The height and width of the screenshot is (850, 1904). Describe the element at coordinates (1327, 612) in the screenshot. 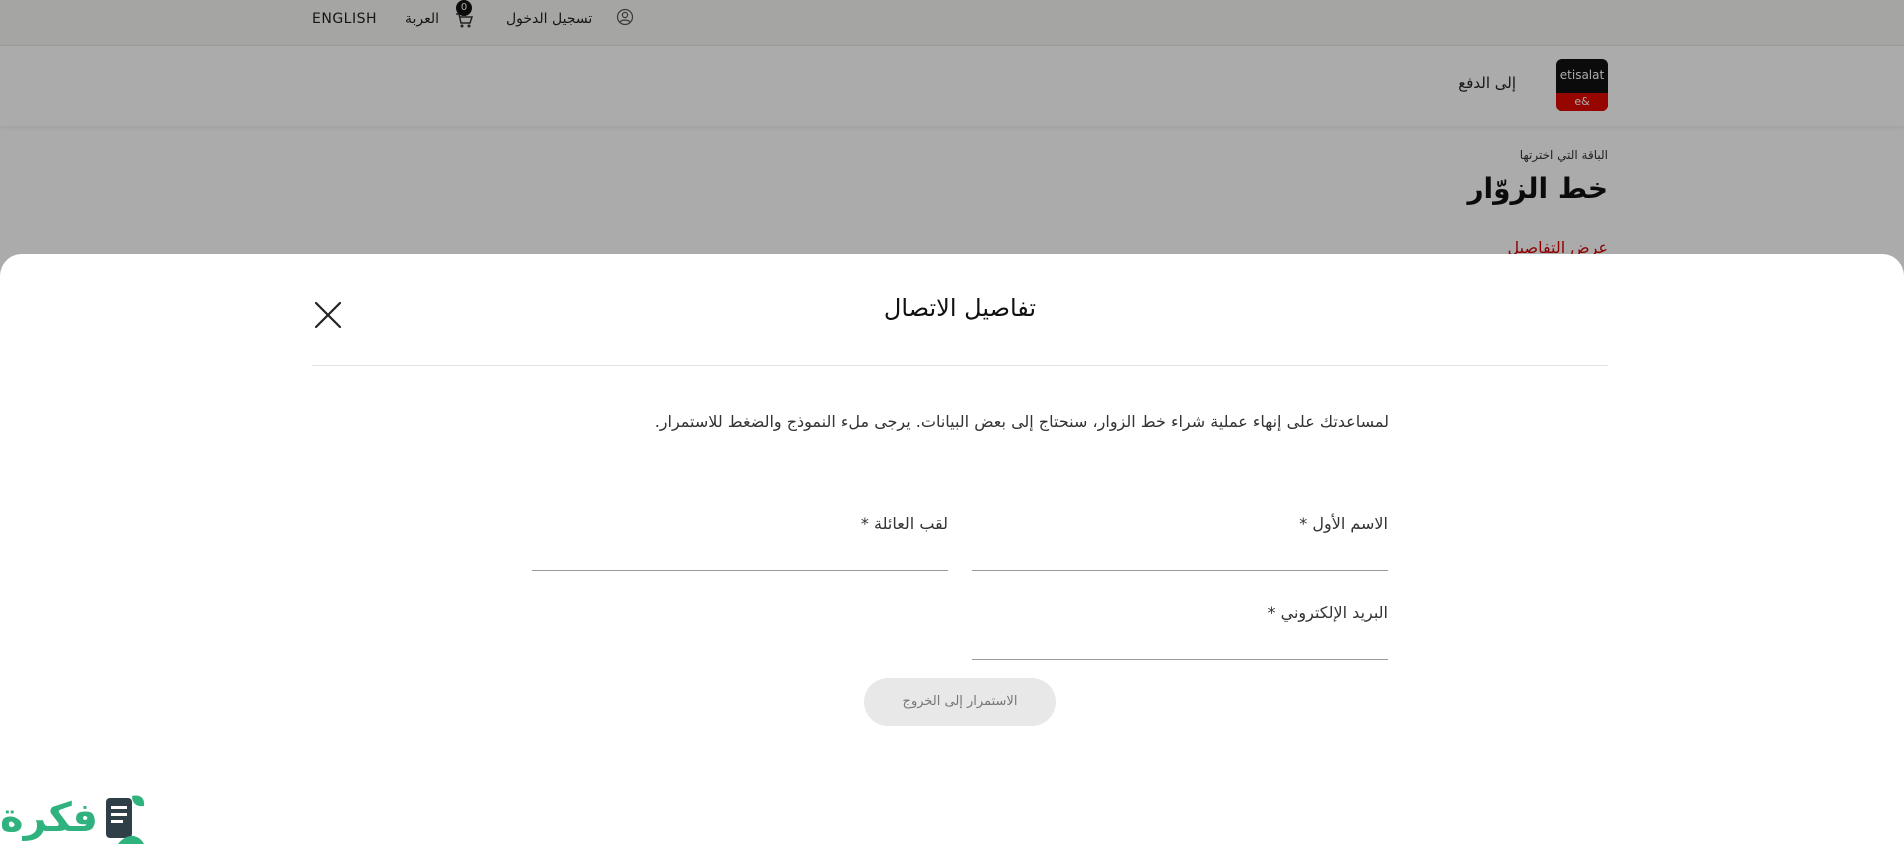

I see `email-label: البريد الإلكتروني *` at that location.